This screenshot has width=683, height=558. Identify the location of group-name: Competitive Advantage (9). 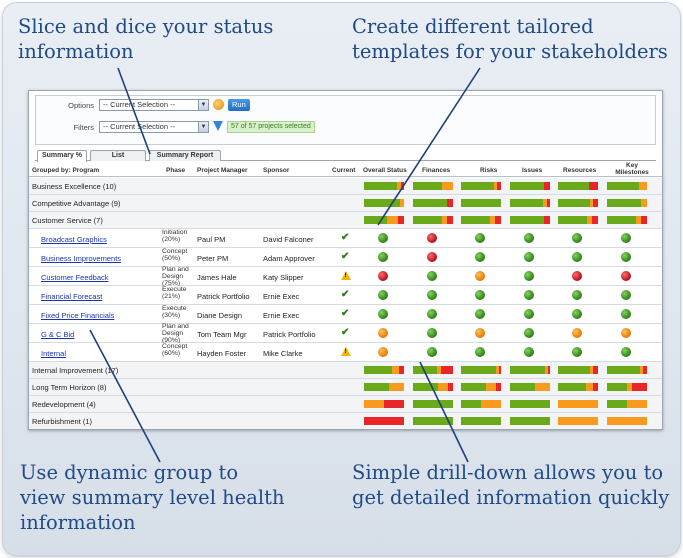
(76, 203).